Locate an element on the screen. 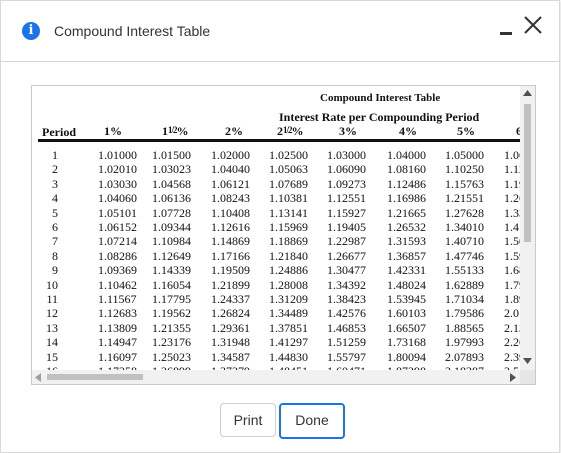  table-cell: 1.10462 is located at coordinates (117, 284).